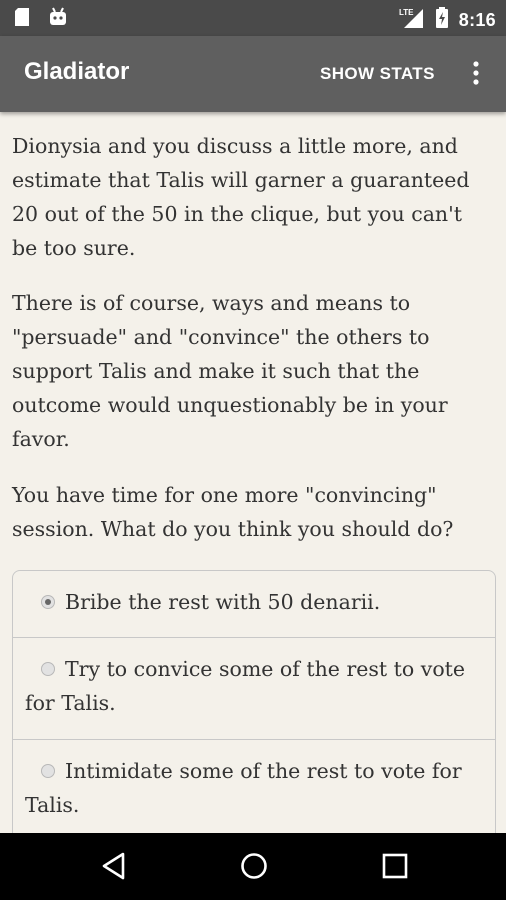  Describe the element at coordinates (412, 20) in the screenshot. I see `signal-icon: LTE` at that location.